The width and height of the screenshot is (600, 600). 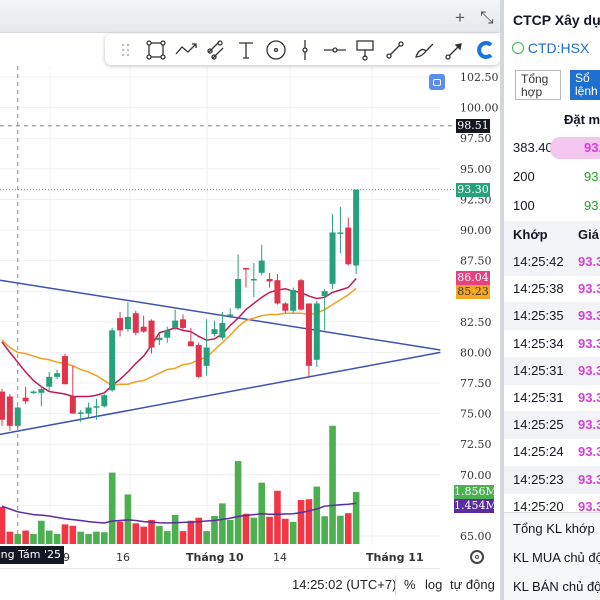 I want to click on arrow-tool-icon, so click(x=455, y=50).